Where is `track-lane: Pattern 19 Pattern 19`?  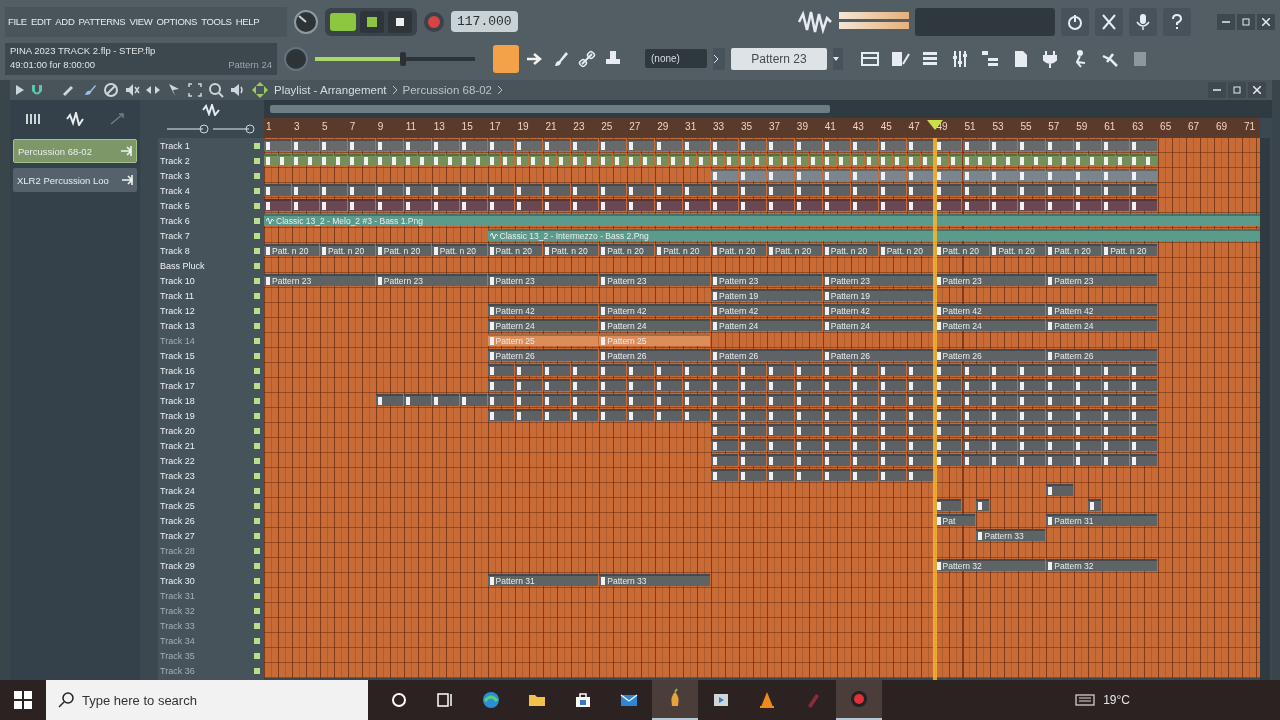 track-lane: Pattern 19 Pattern 19 is located at coordinates (762, 295).